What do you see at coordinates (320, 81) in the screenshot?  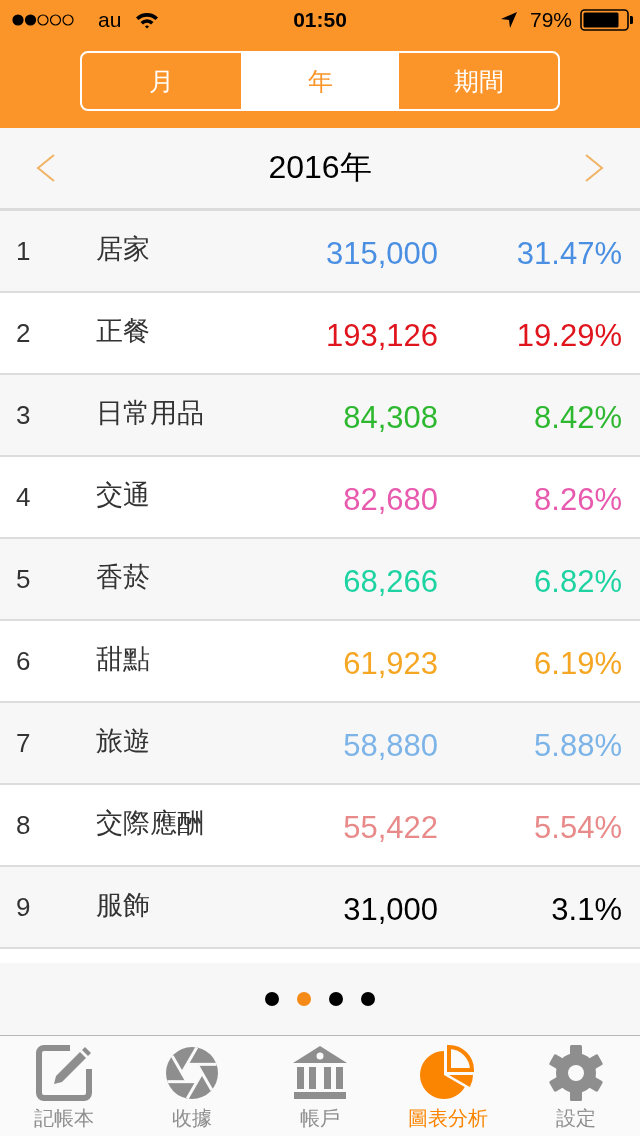 I see `segment-tab: 年` at bounding box center [320, 81].